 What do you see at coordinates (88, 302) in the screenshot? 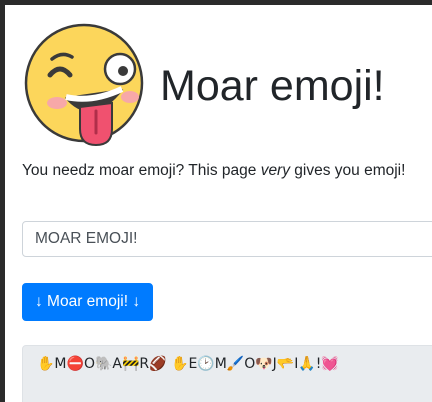
I see `moar-emoji-button: ↓ Moar emoji! ↓` at bounding box center [88, 302].